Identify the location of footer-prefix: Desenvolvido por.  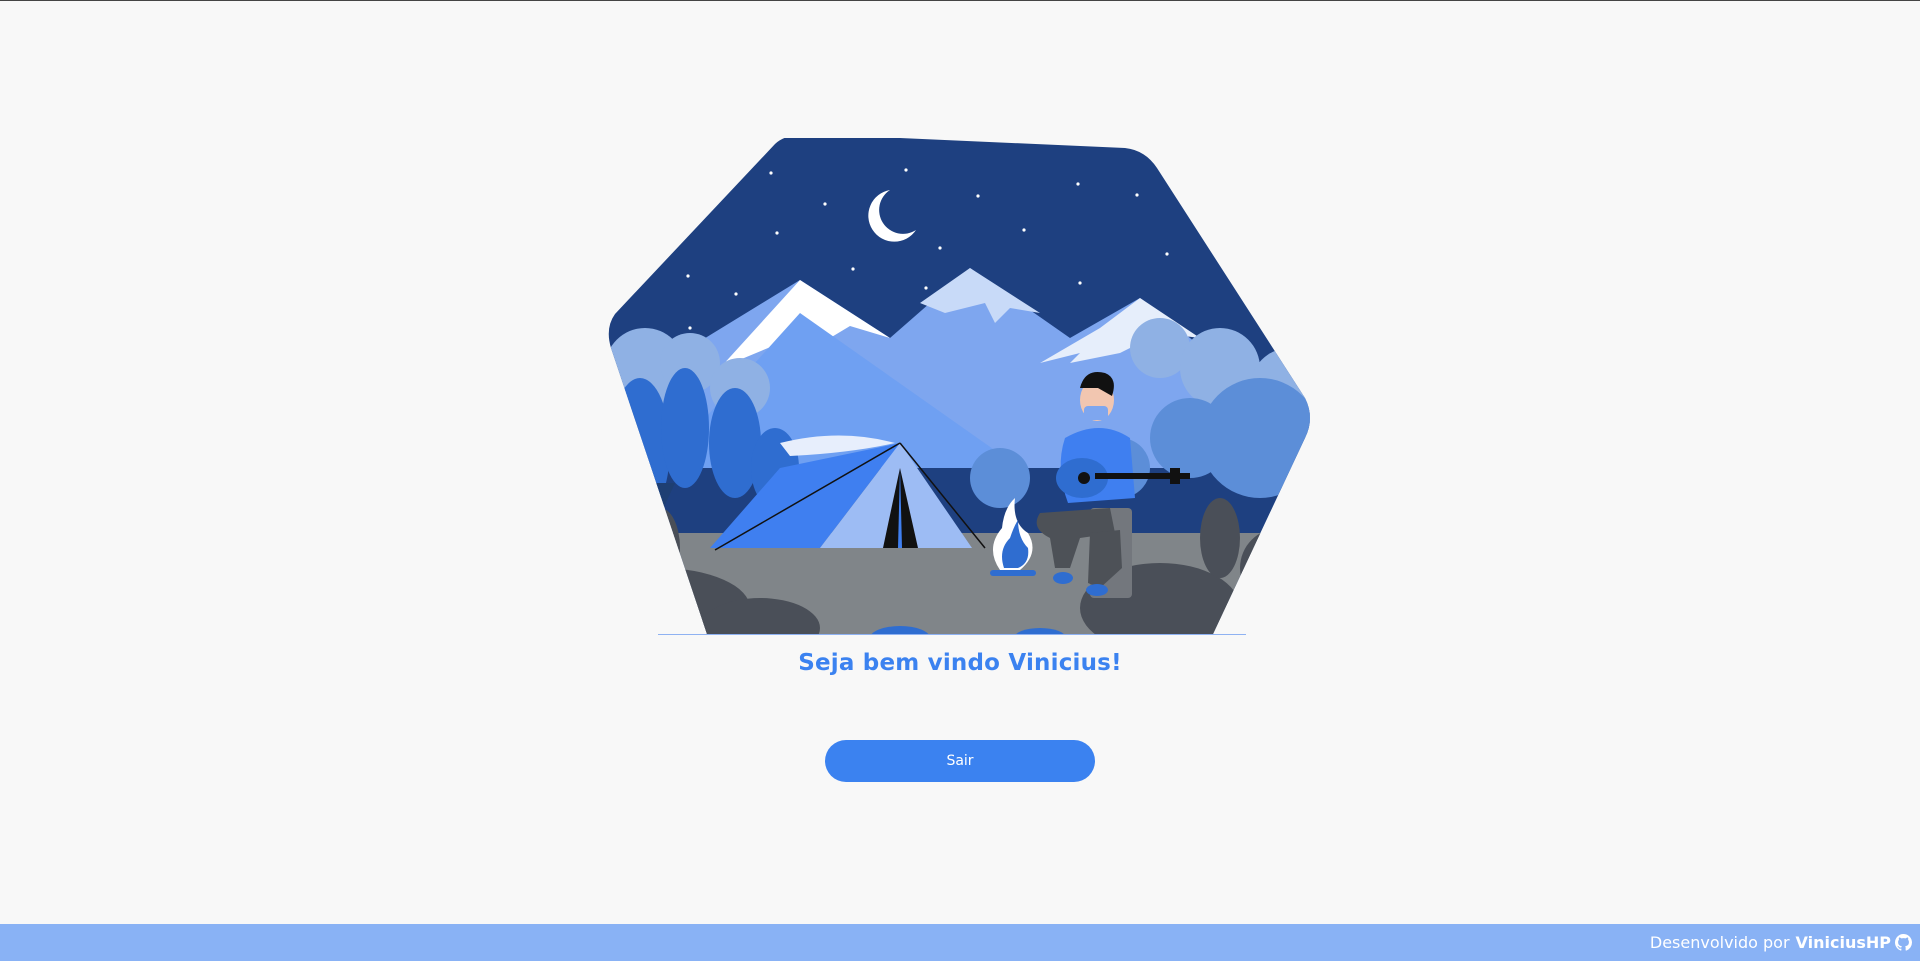
(1719, 942).